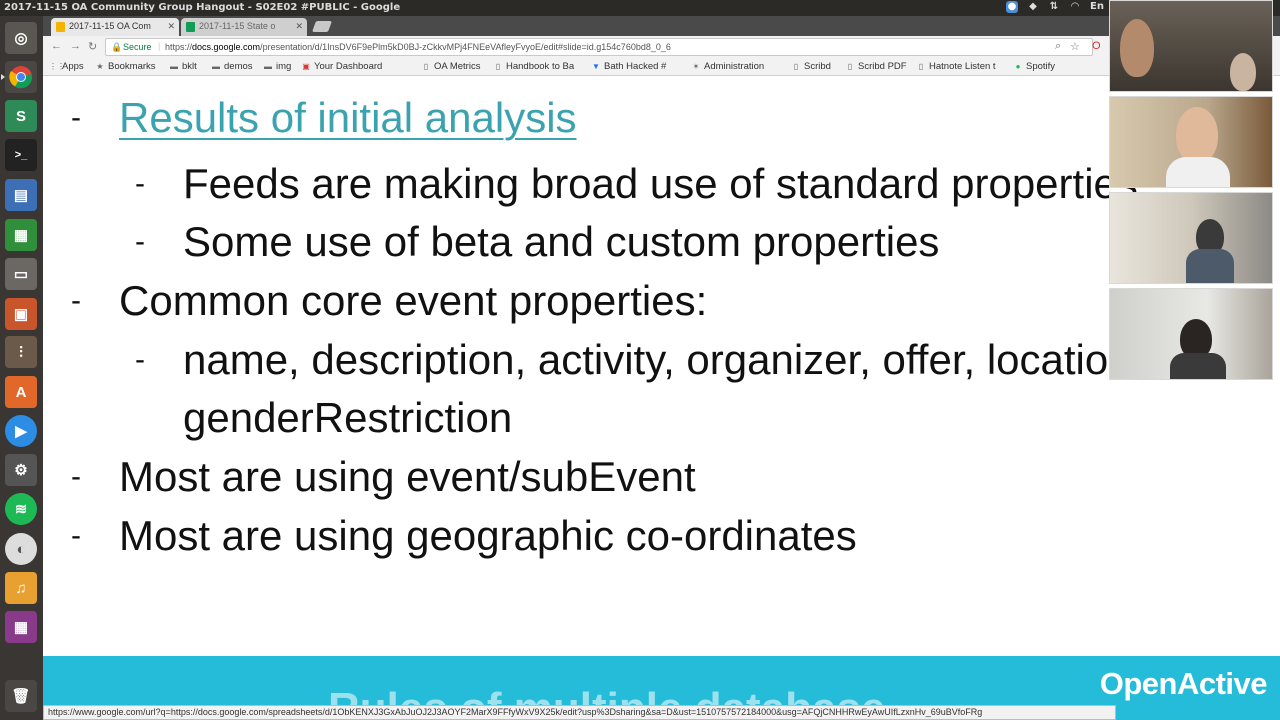 The width and height of the screenshot is (1280, 720). What do you see at coordinates (21, 696) in the screenshot?
I see `trash-icon: 🗑` at bounding box center [21, 696].